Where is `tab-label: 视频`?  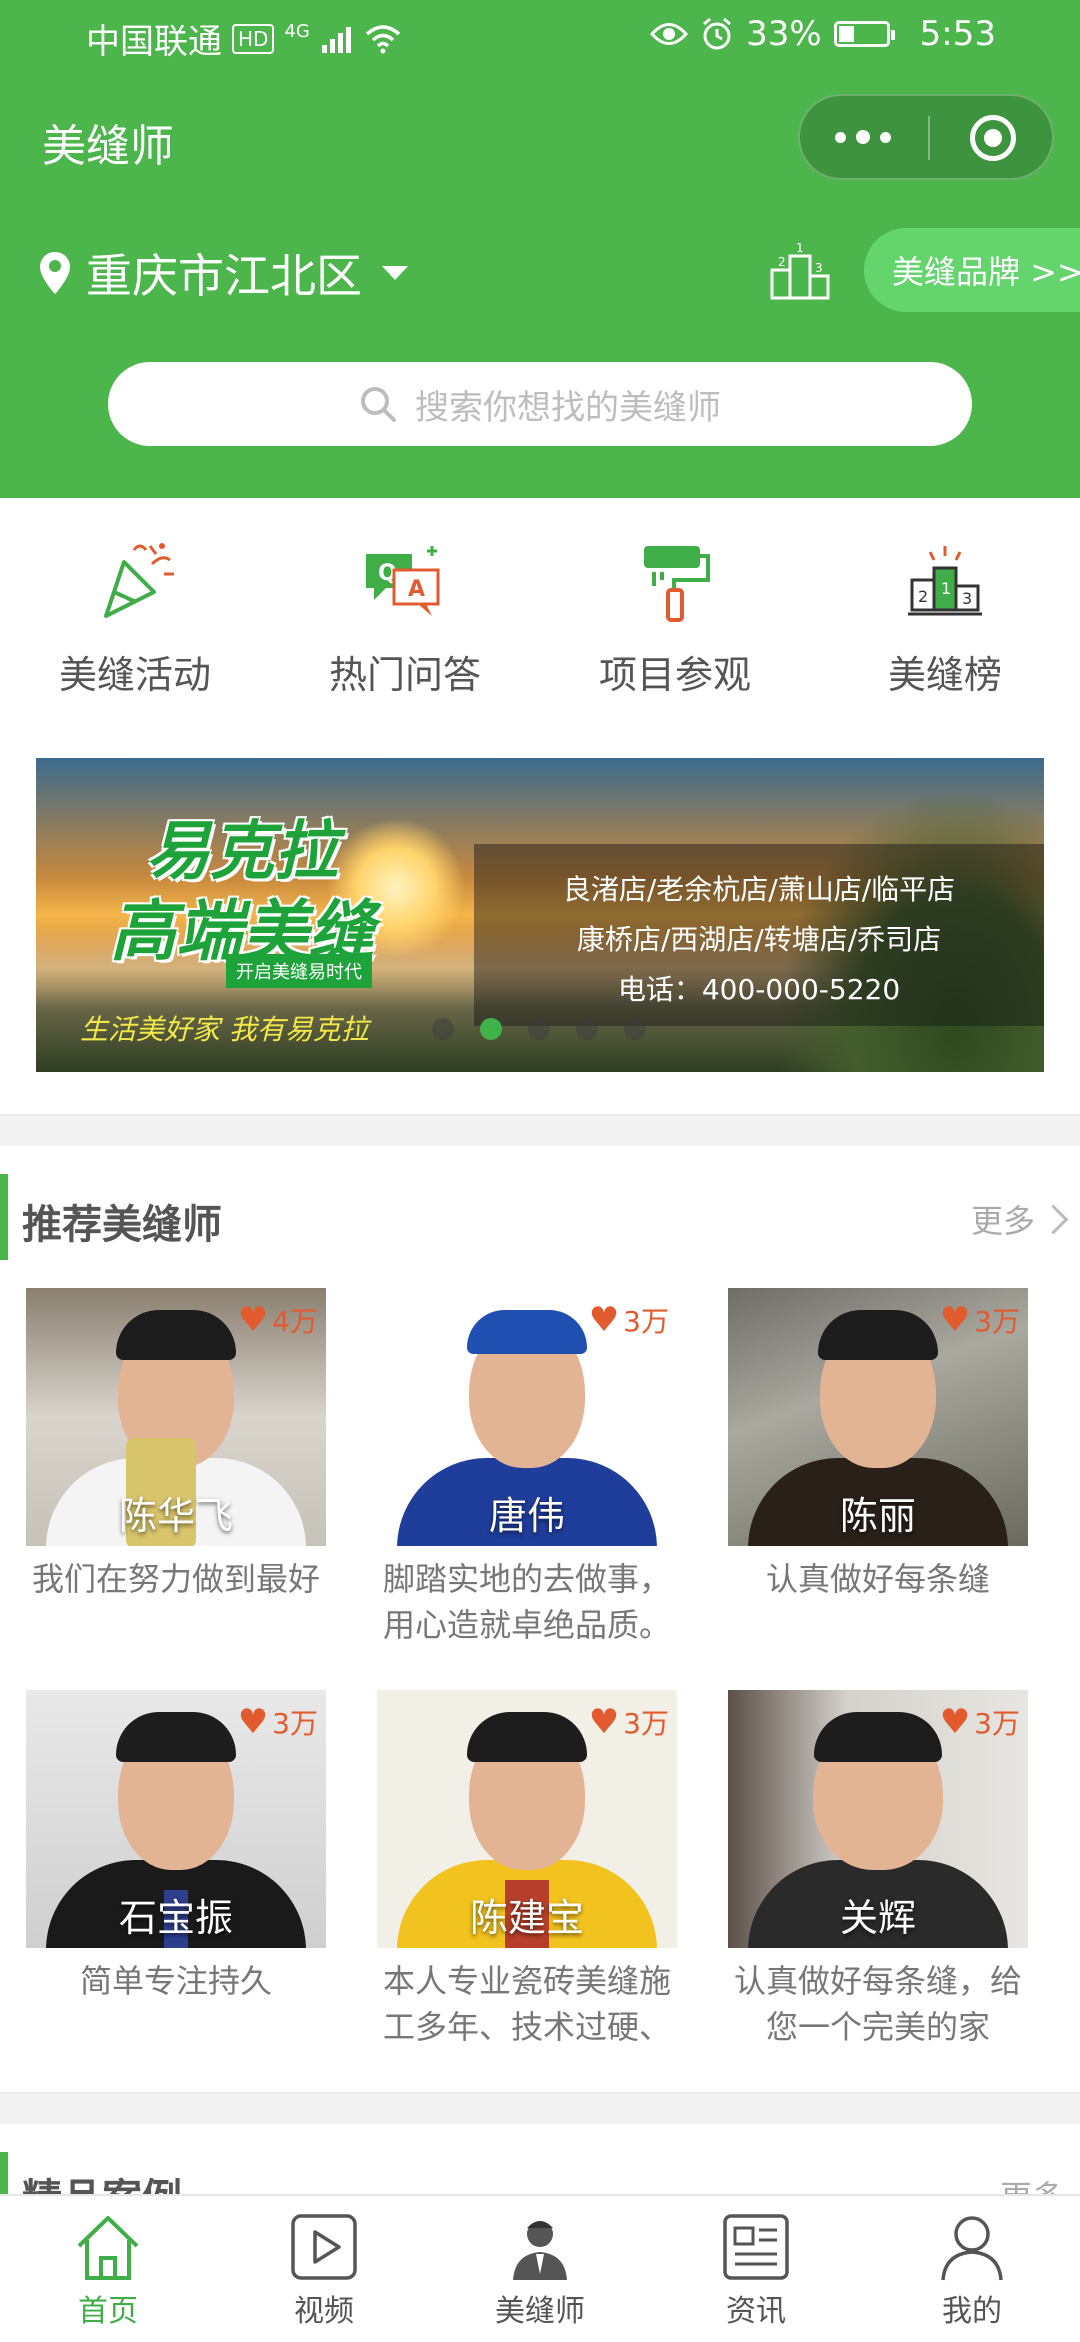 tab-label: 视频 is located at coordinates (324, 2311).